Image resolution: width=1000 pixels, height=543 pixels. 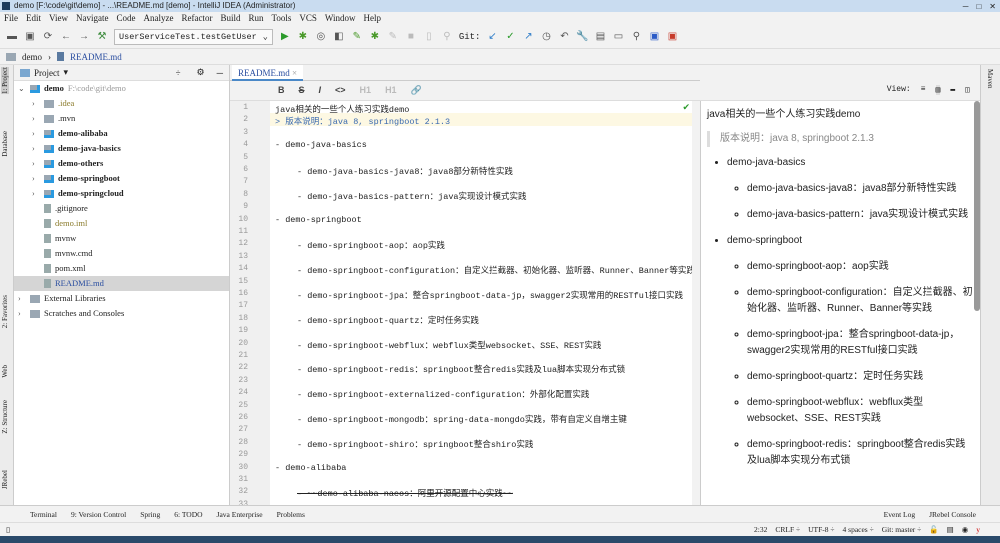 I want to click on gear-icon: ⚙, so click(x=201, y=72).